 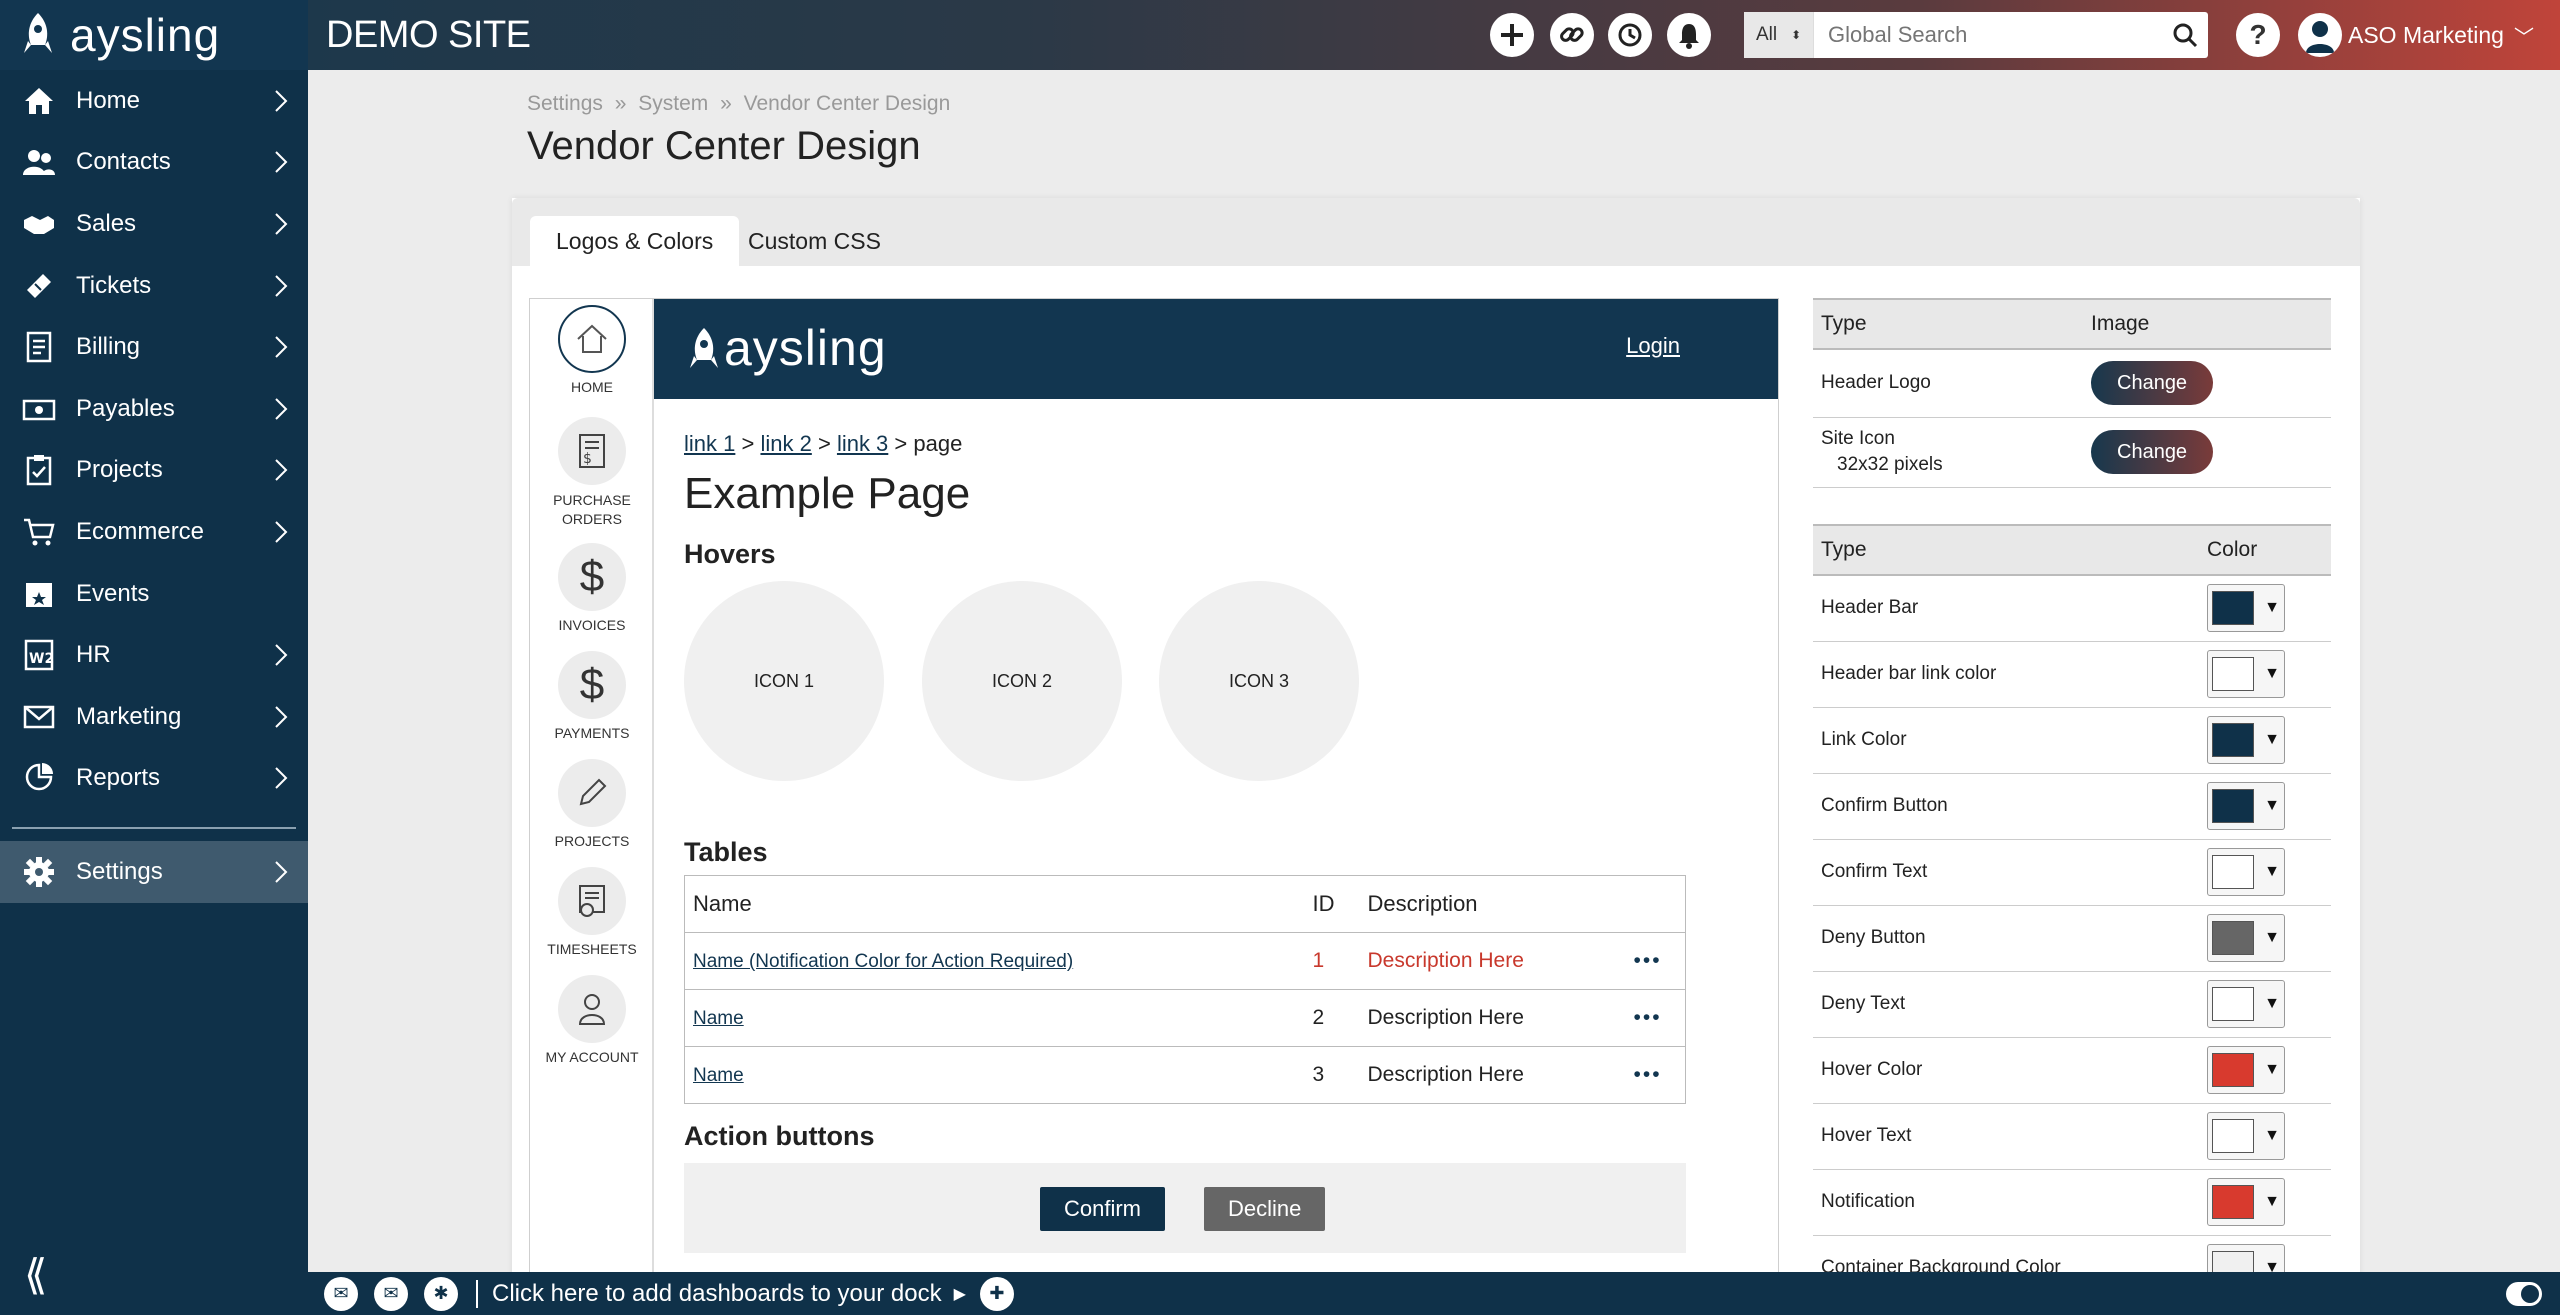 What do you see at coordinates (1572, 35) in the screenshot?
I see `link-icon` at bounding box center [1572, 35].